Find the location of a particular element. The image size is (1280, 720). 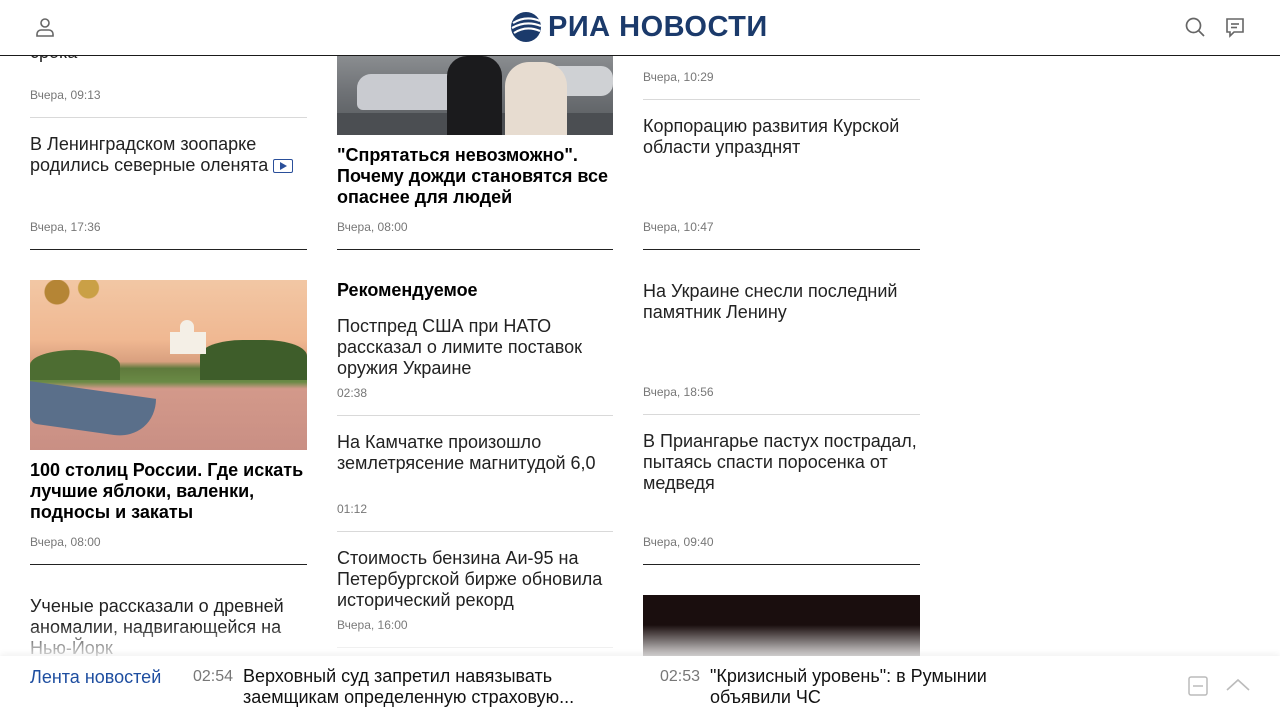

news-time: Вчера, 10:47 is located at coordinates (678, 227).